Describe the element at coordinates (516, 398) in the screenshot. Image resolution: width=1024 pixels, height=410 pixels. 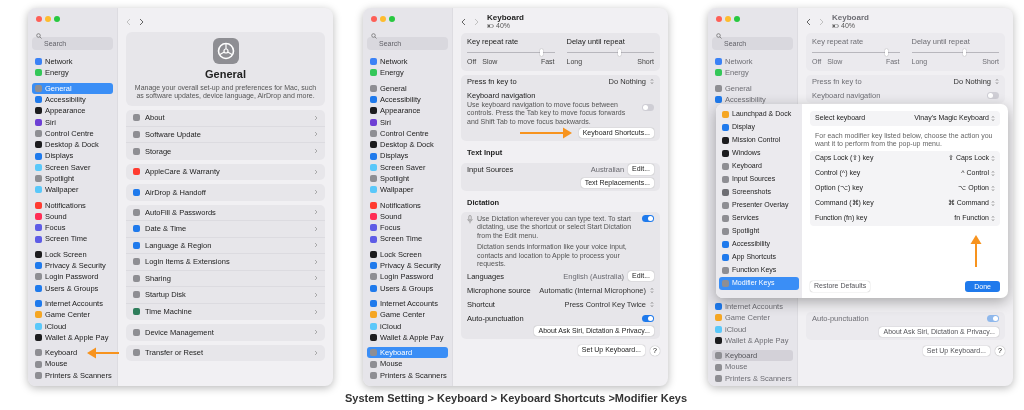
I see `caption: System Setting > Keyboard > Keyboard Shortcuts >Modifier Keys` at that location.